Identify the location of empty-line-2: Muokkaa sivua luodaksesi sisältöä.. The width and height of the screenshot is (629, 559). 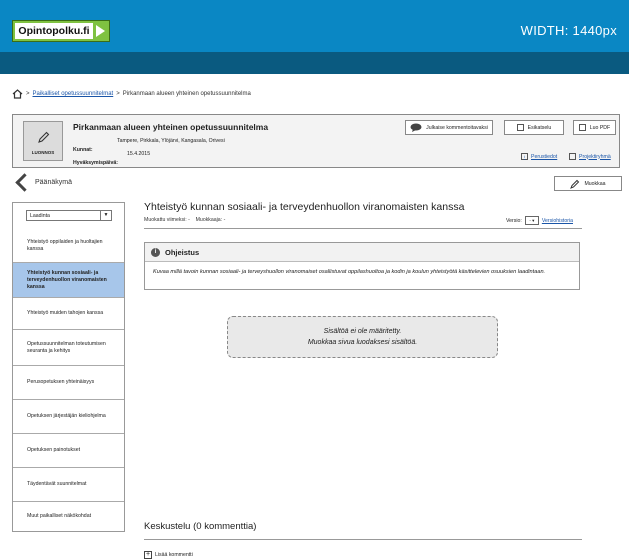
(362, 342).